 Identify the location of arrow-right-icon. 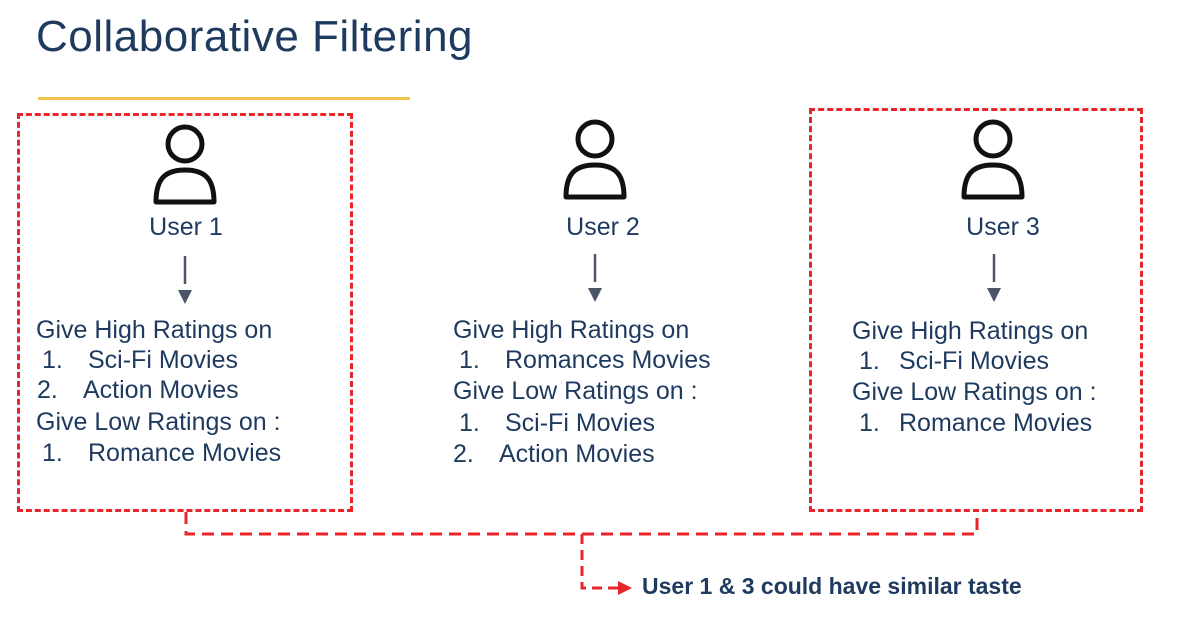
(625, 588).